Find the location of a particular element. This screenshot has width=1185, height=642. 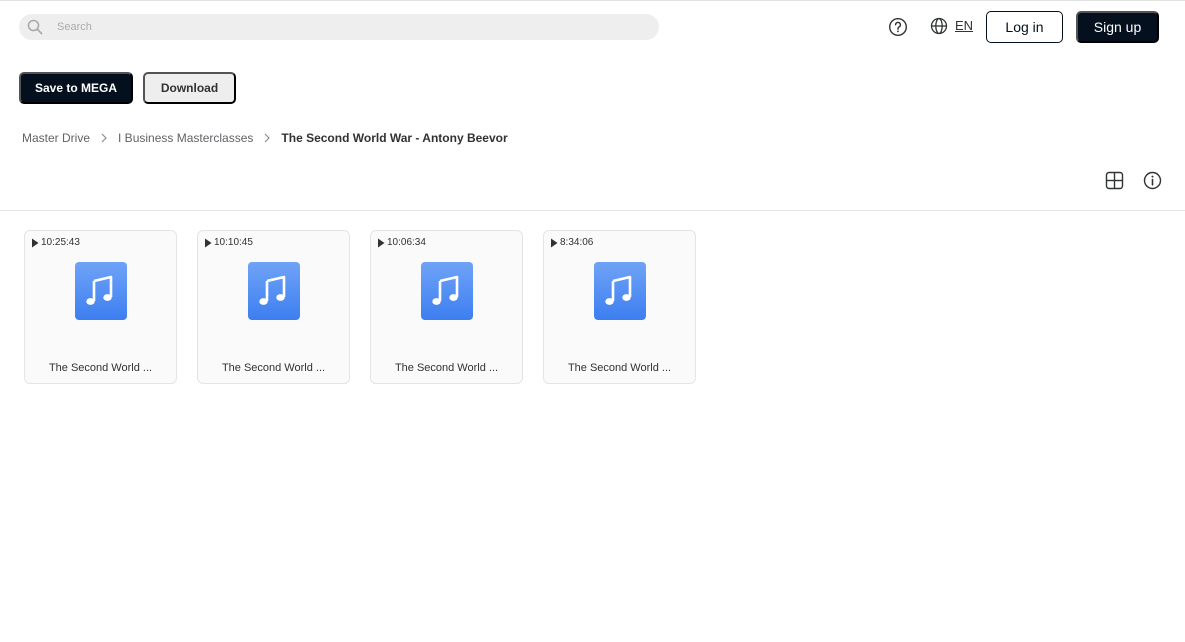

duration-text: 10:10:45 is located at coordinates (233, 242).